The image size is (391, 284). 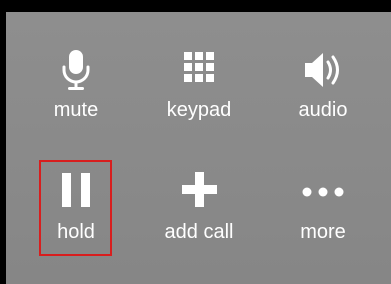 I want to click on more-button: more, so click(x=323, y=210).